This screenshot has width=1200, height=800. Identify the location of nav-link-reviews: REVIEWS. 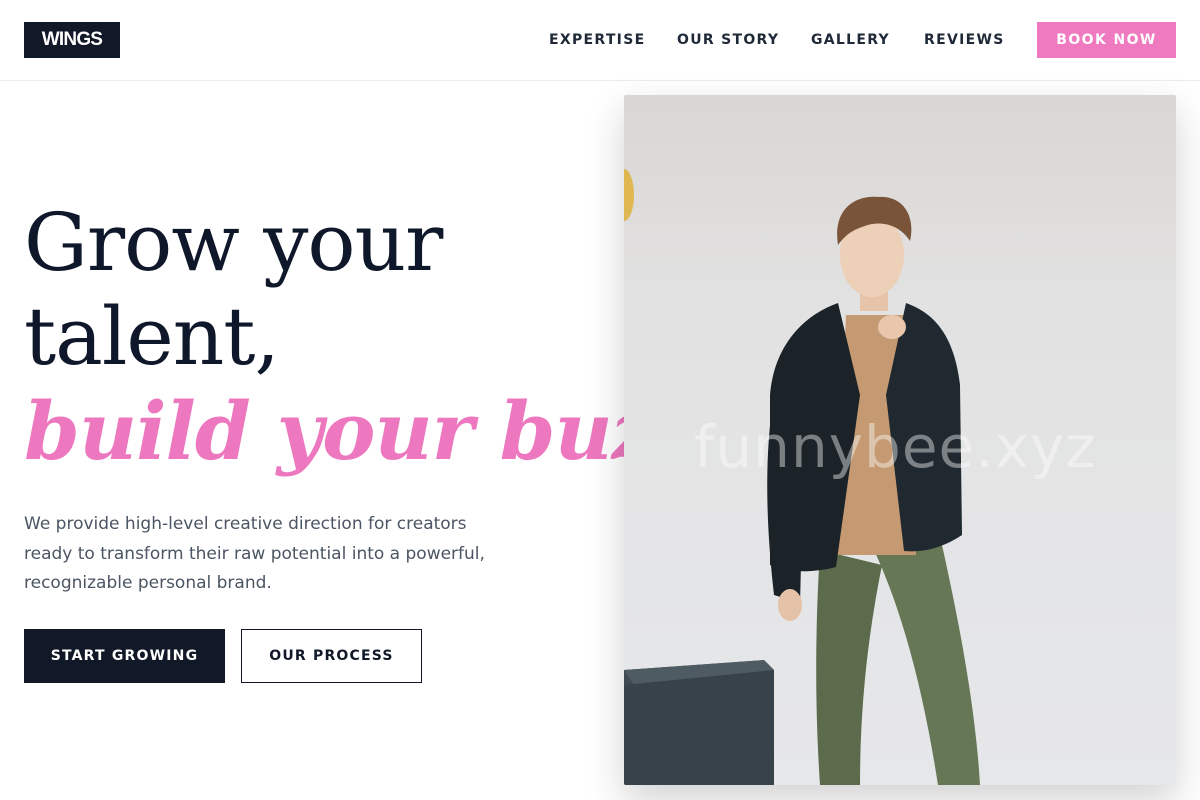
(964, 40).